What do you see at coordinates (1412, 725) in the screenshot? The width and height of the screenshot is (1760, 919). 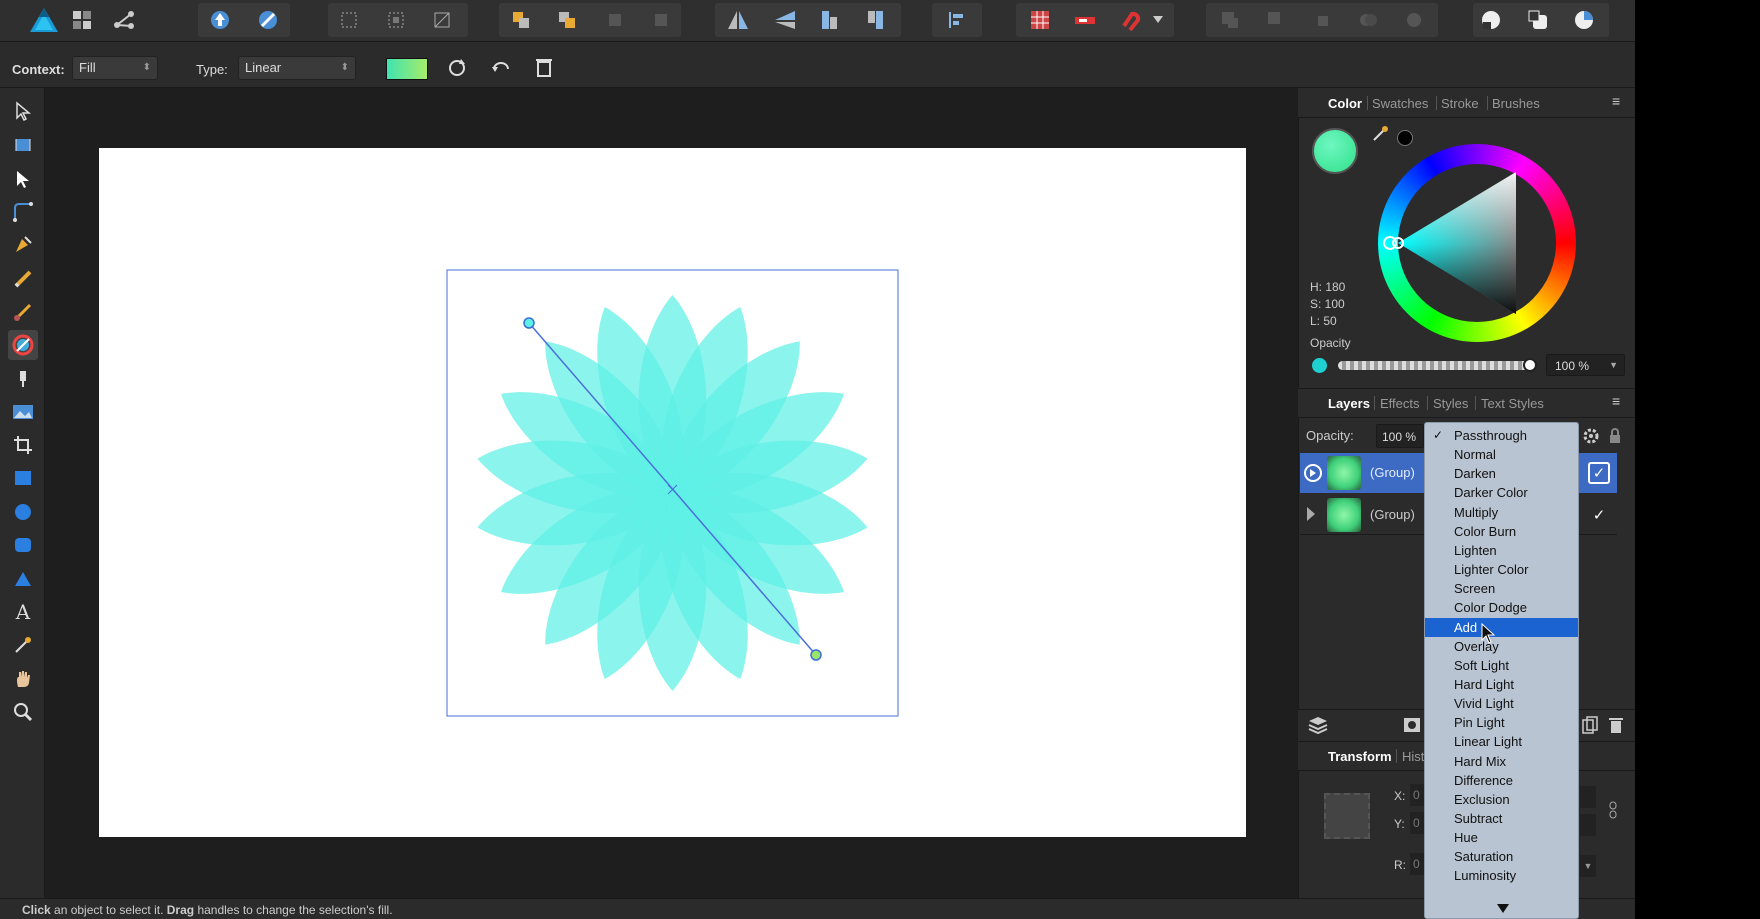 I see `mask-icon` at bounding box center [1412, 725].